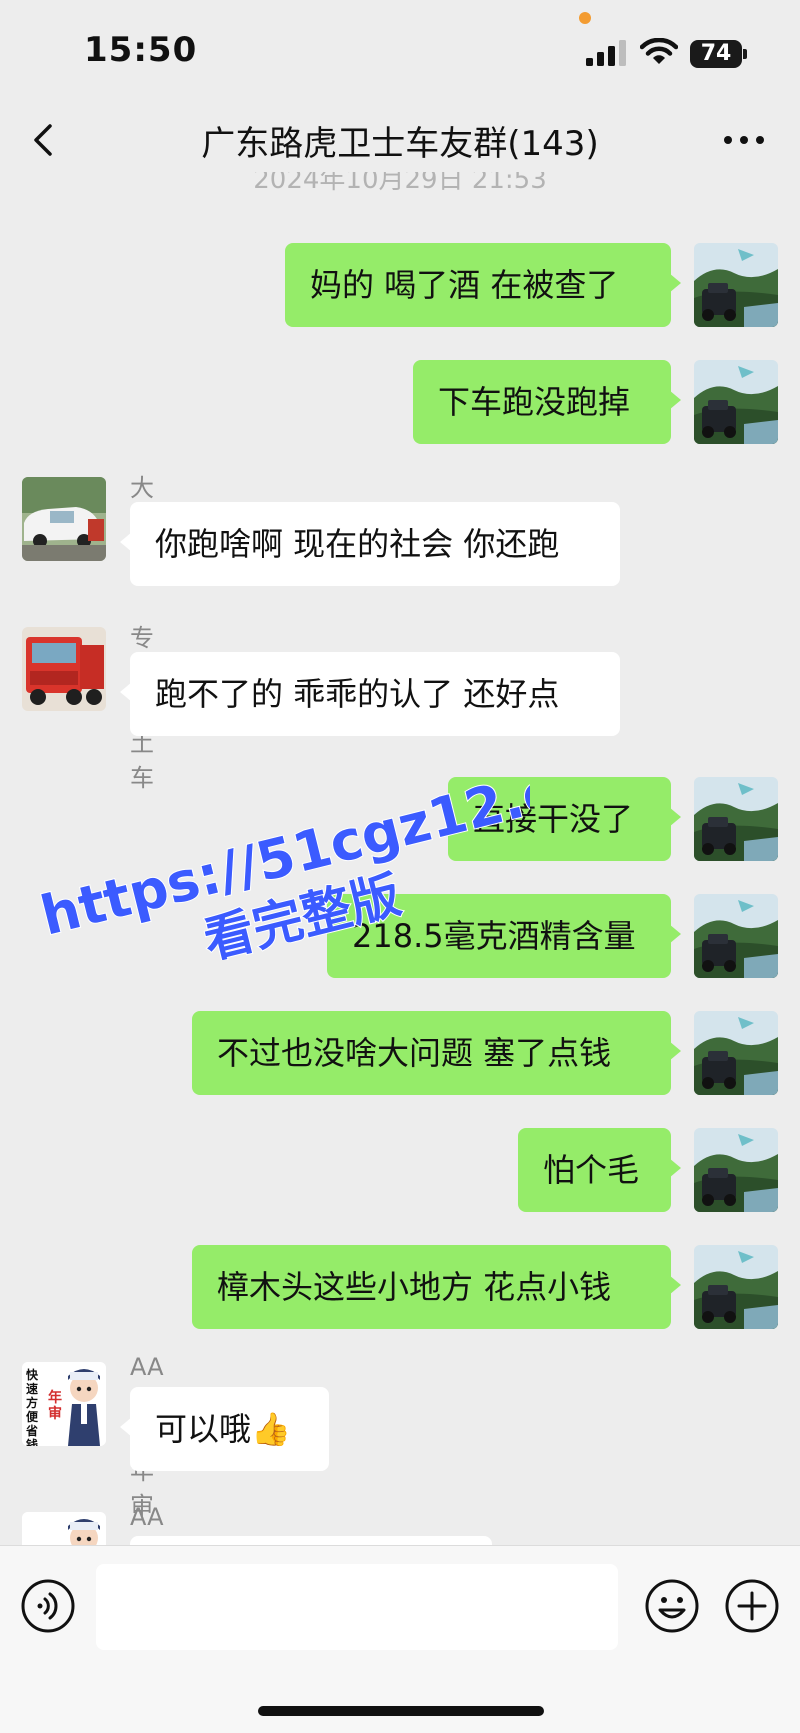 Image resolution: width=800 pixels, height=1733 pixels. What do you see at coordinates (370, 544) in the screenshot?
I see `message-bubble: 你跑啥啊 现在的社会 你还跑` at bounding box center [370, 544].